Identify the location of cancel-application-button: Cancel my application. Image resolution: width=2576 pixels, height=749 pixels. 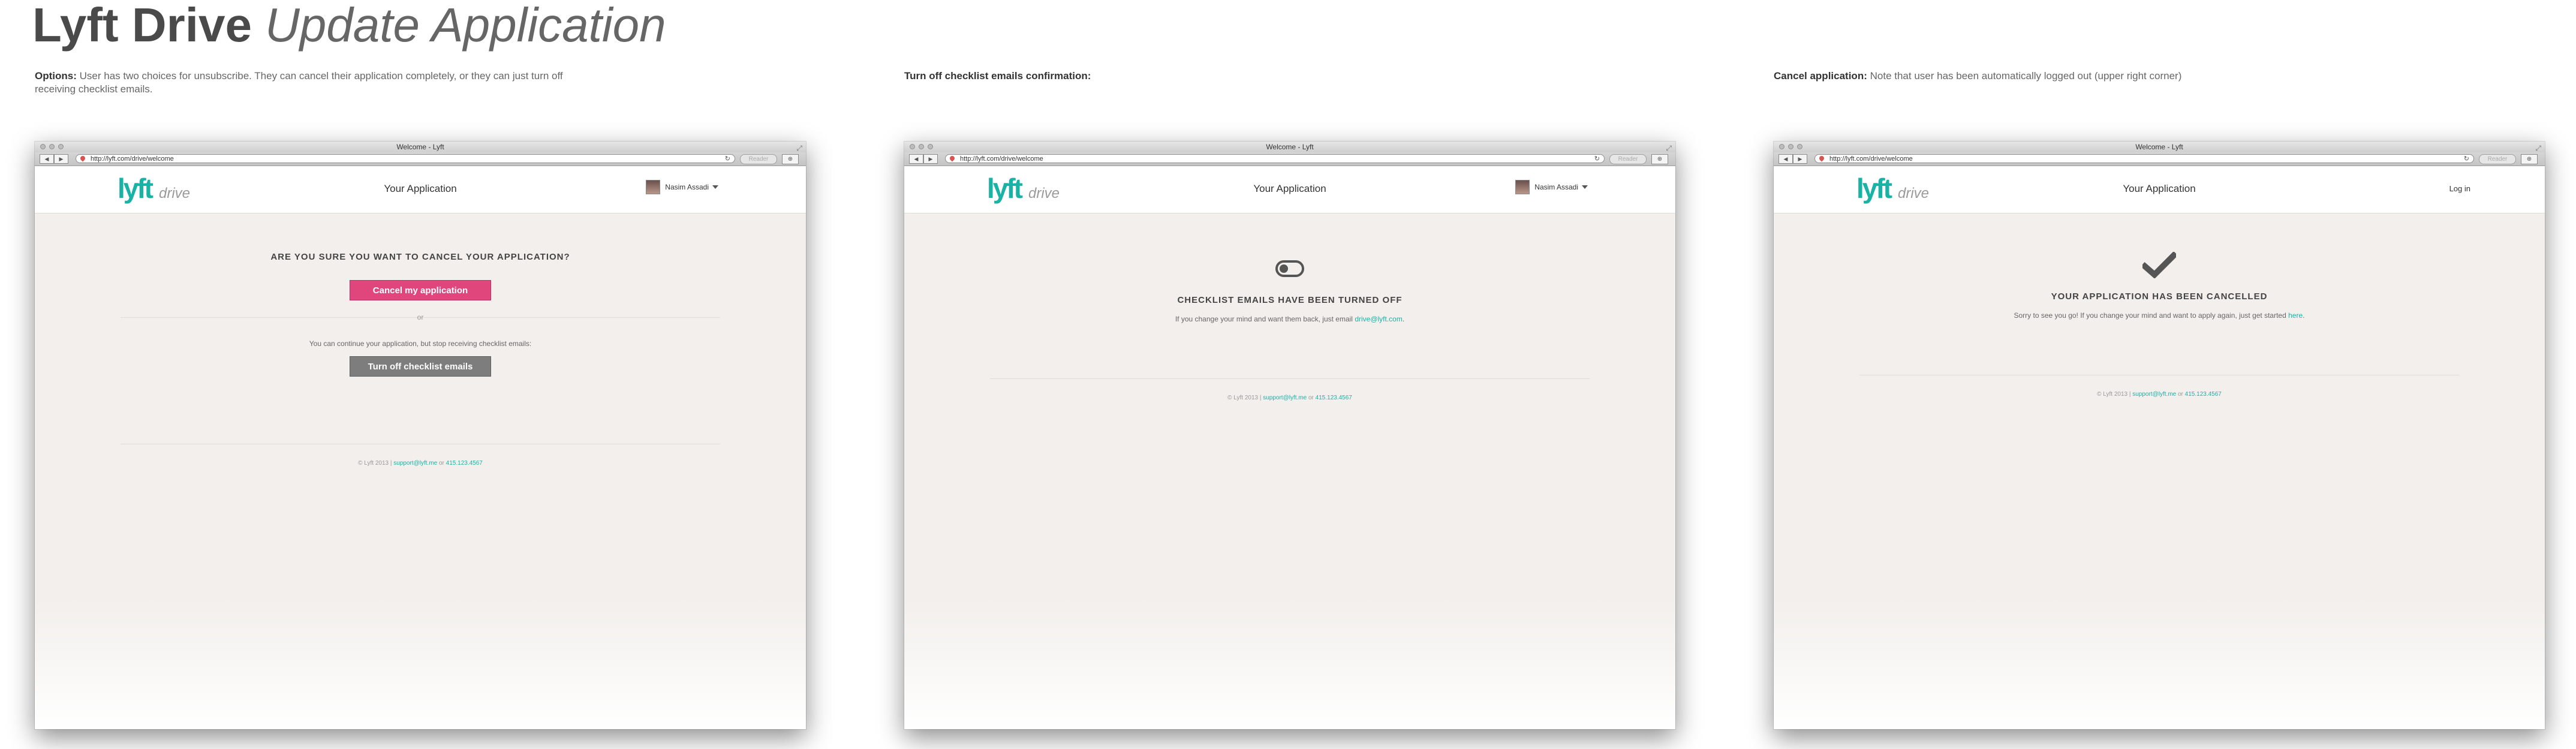
(420, 290).